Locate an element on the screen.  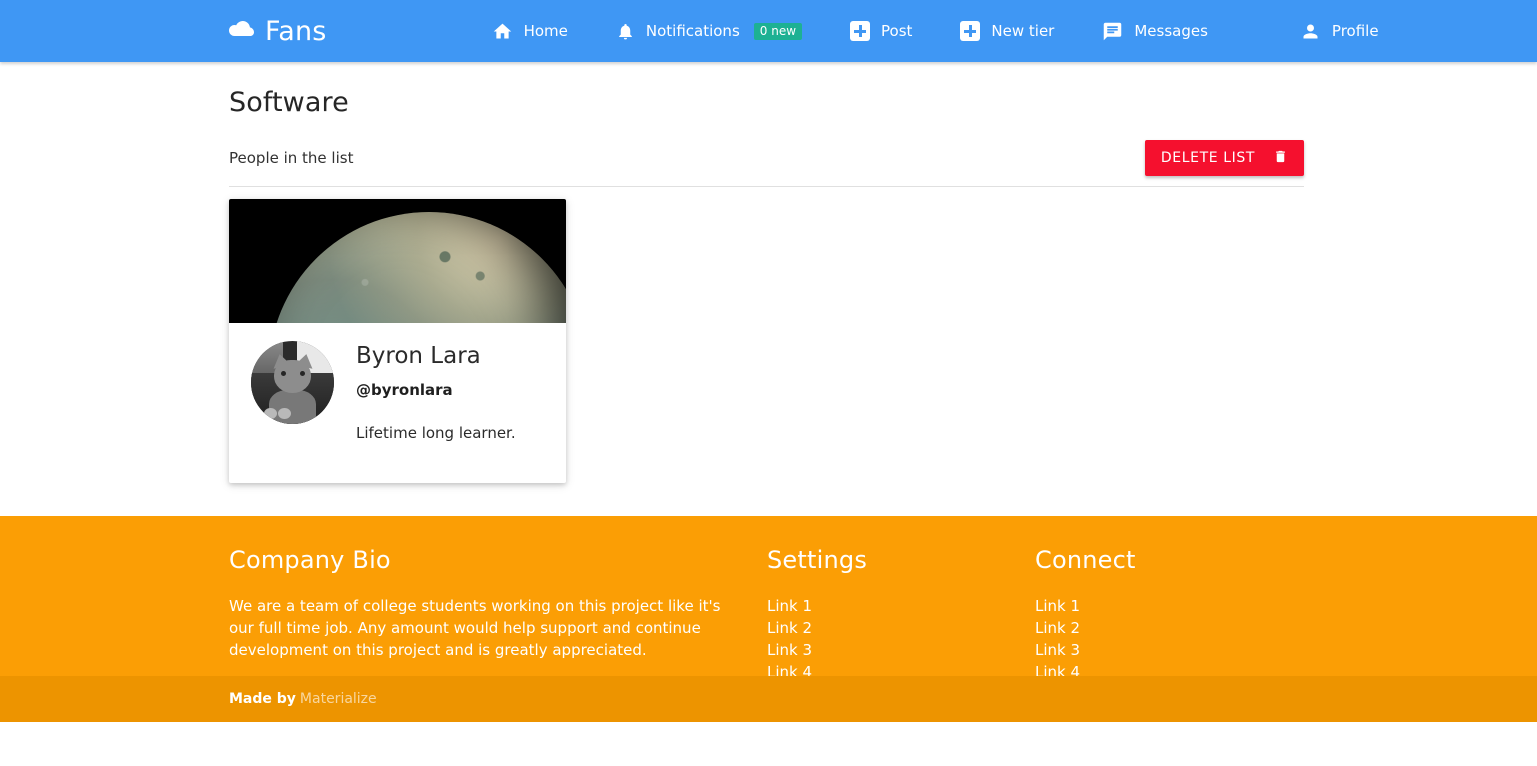
footer-column-connect: Connect Link 1 Link 2 Link 3 Link 4 is located at coordinates (1169, 614).